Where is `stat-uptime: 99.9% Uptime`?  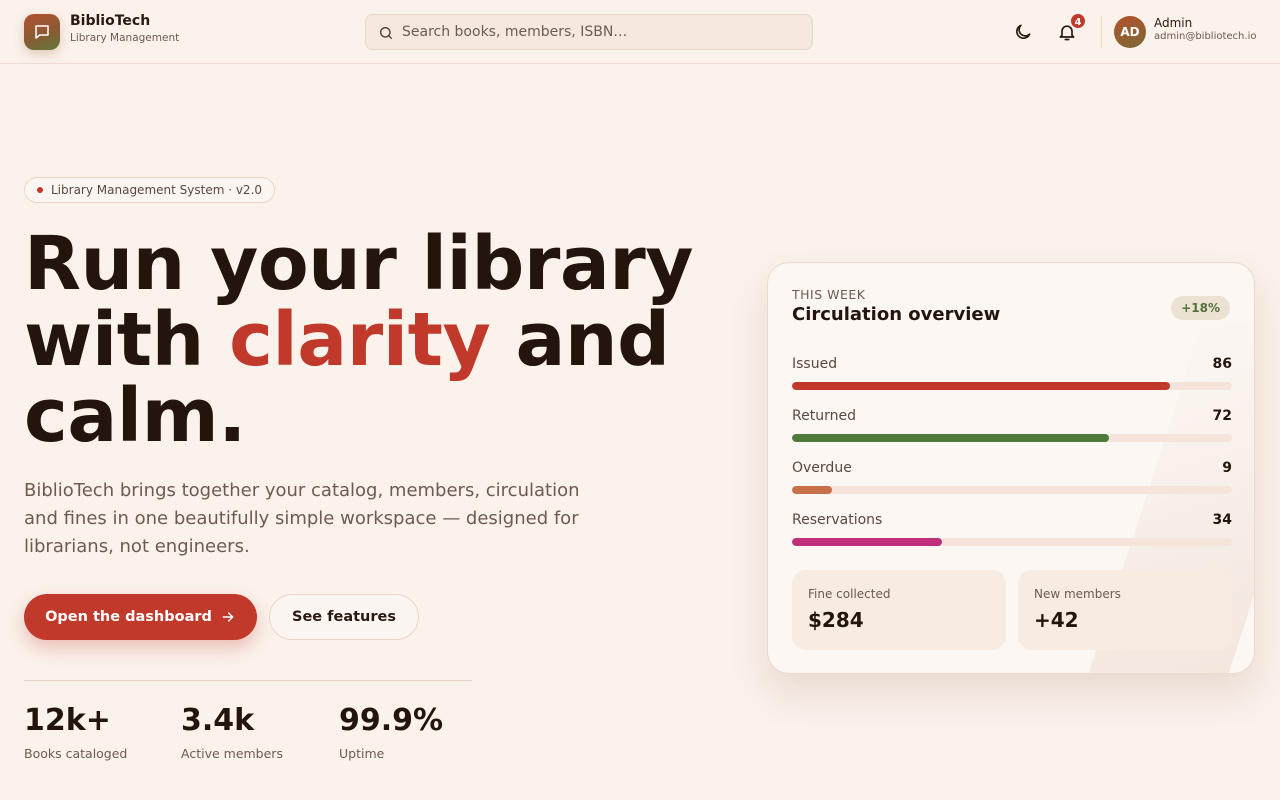 stat-uptime: 99.9% Uptime is located at coordinates (391, 731).